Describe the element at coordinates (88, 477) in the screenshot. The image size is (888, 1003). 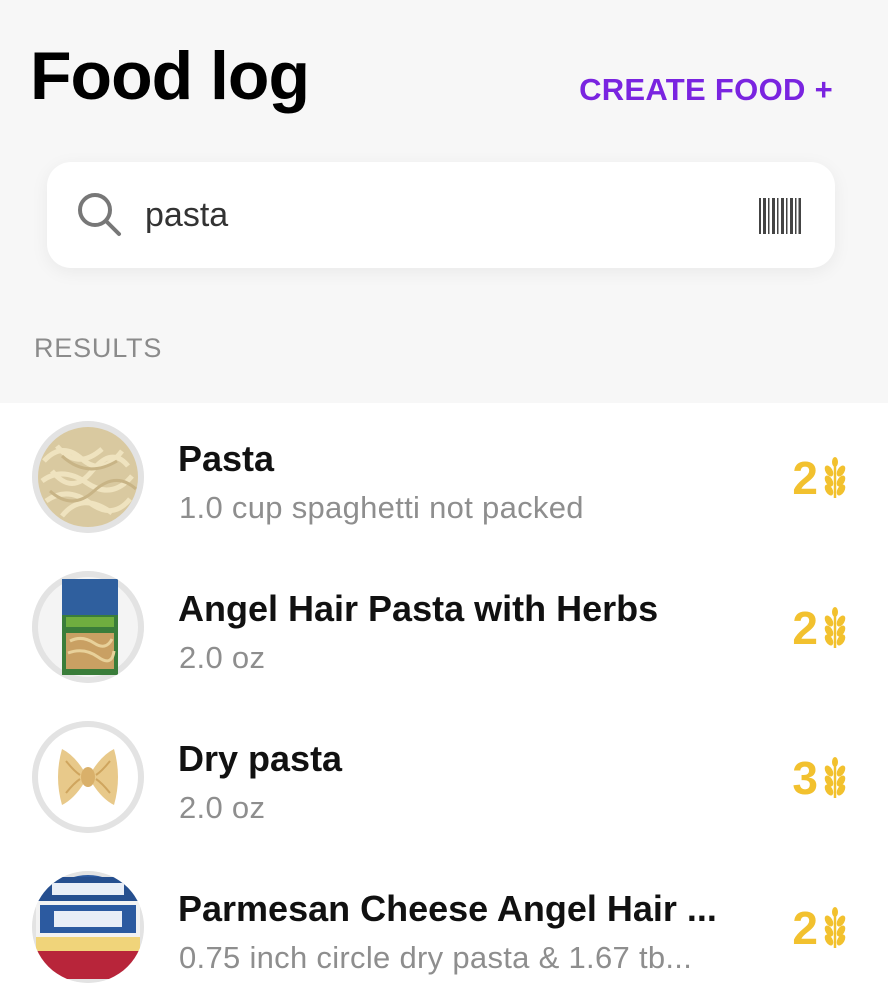
I see `spaghetti-photo` at that location.